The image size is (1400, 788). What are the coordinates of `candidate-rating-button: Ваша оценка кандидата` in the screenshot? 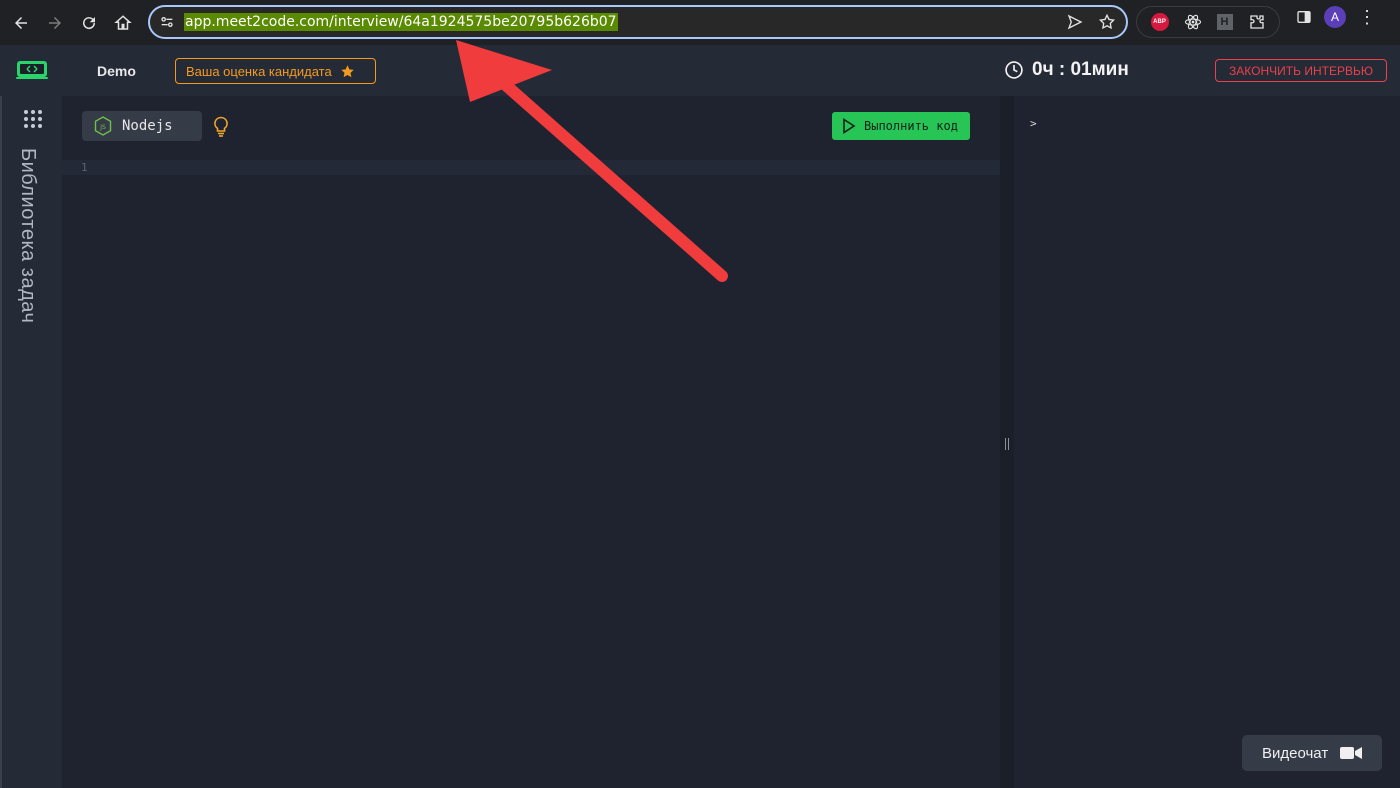 It's located at (275, 71).